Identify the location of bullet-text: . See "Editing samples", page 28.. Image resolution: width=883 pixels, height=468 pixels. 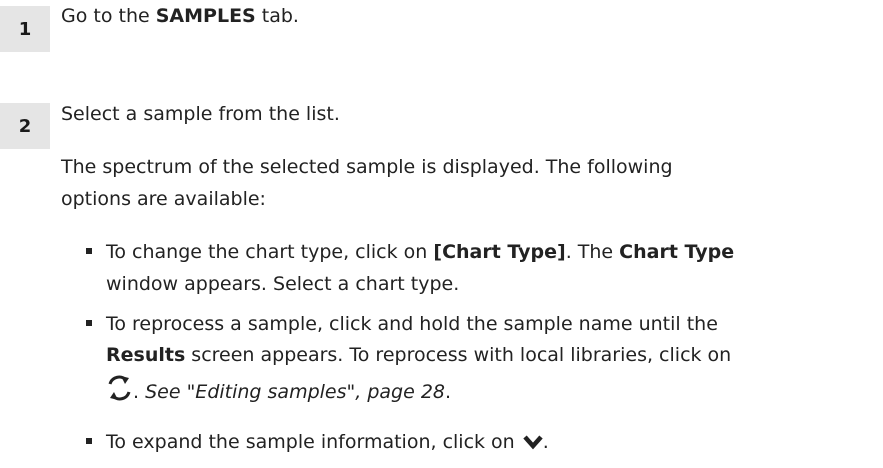
(278, 392).